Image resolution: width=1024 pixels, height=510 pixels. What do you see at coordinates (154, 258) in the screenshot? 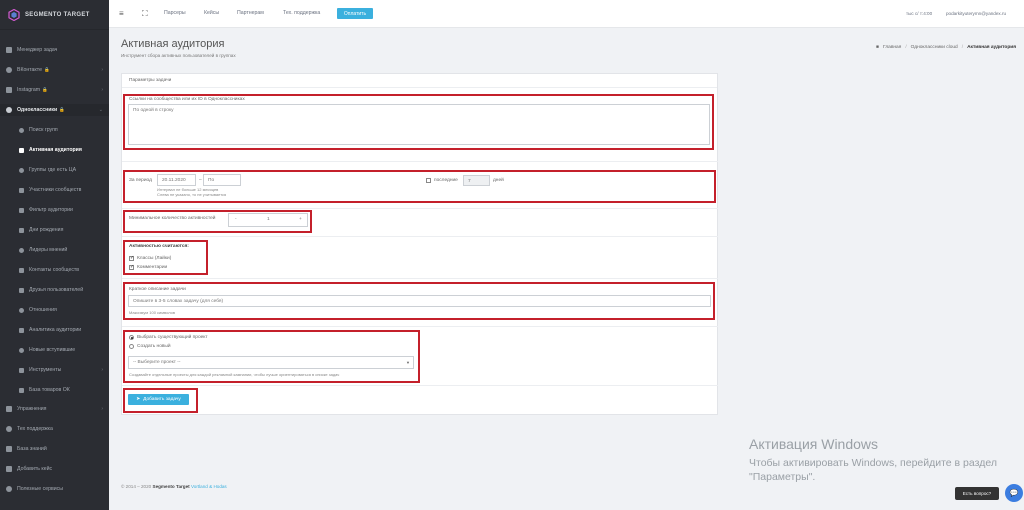
I see `likes-label: Классы (Лайки)` at bounding box center [154, 258].